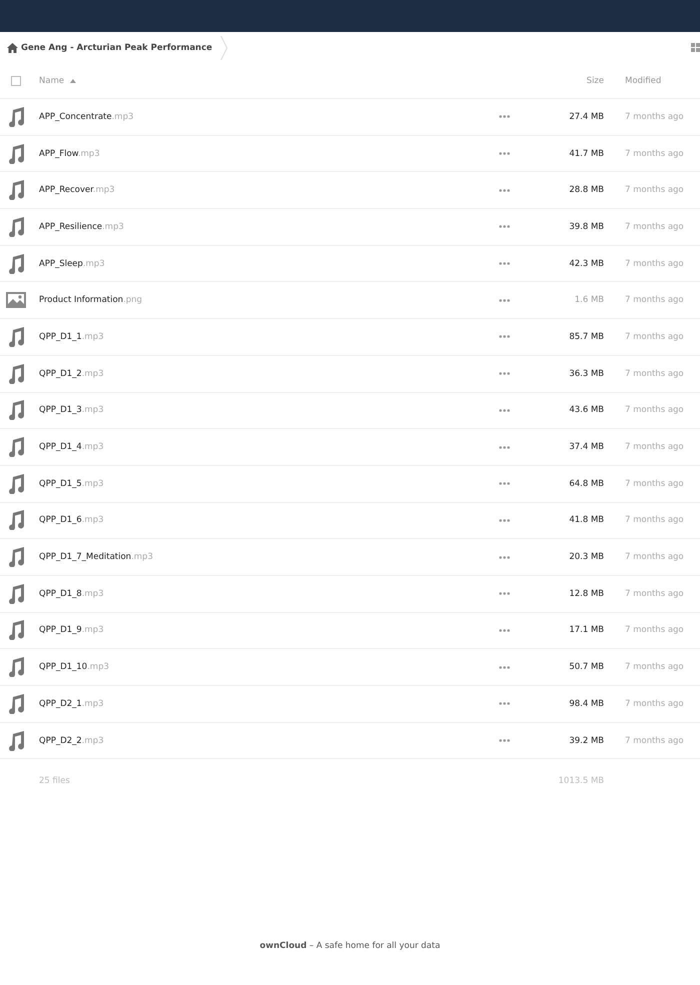 The image size is (700, 985). Describe the element at coordinates (109, 48) in the screenshot. I see `breadcrumb-link: Gene Ang - Arcturian Peak Performance` at that location.